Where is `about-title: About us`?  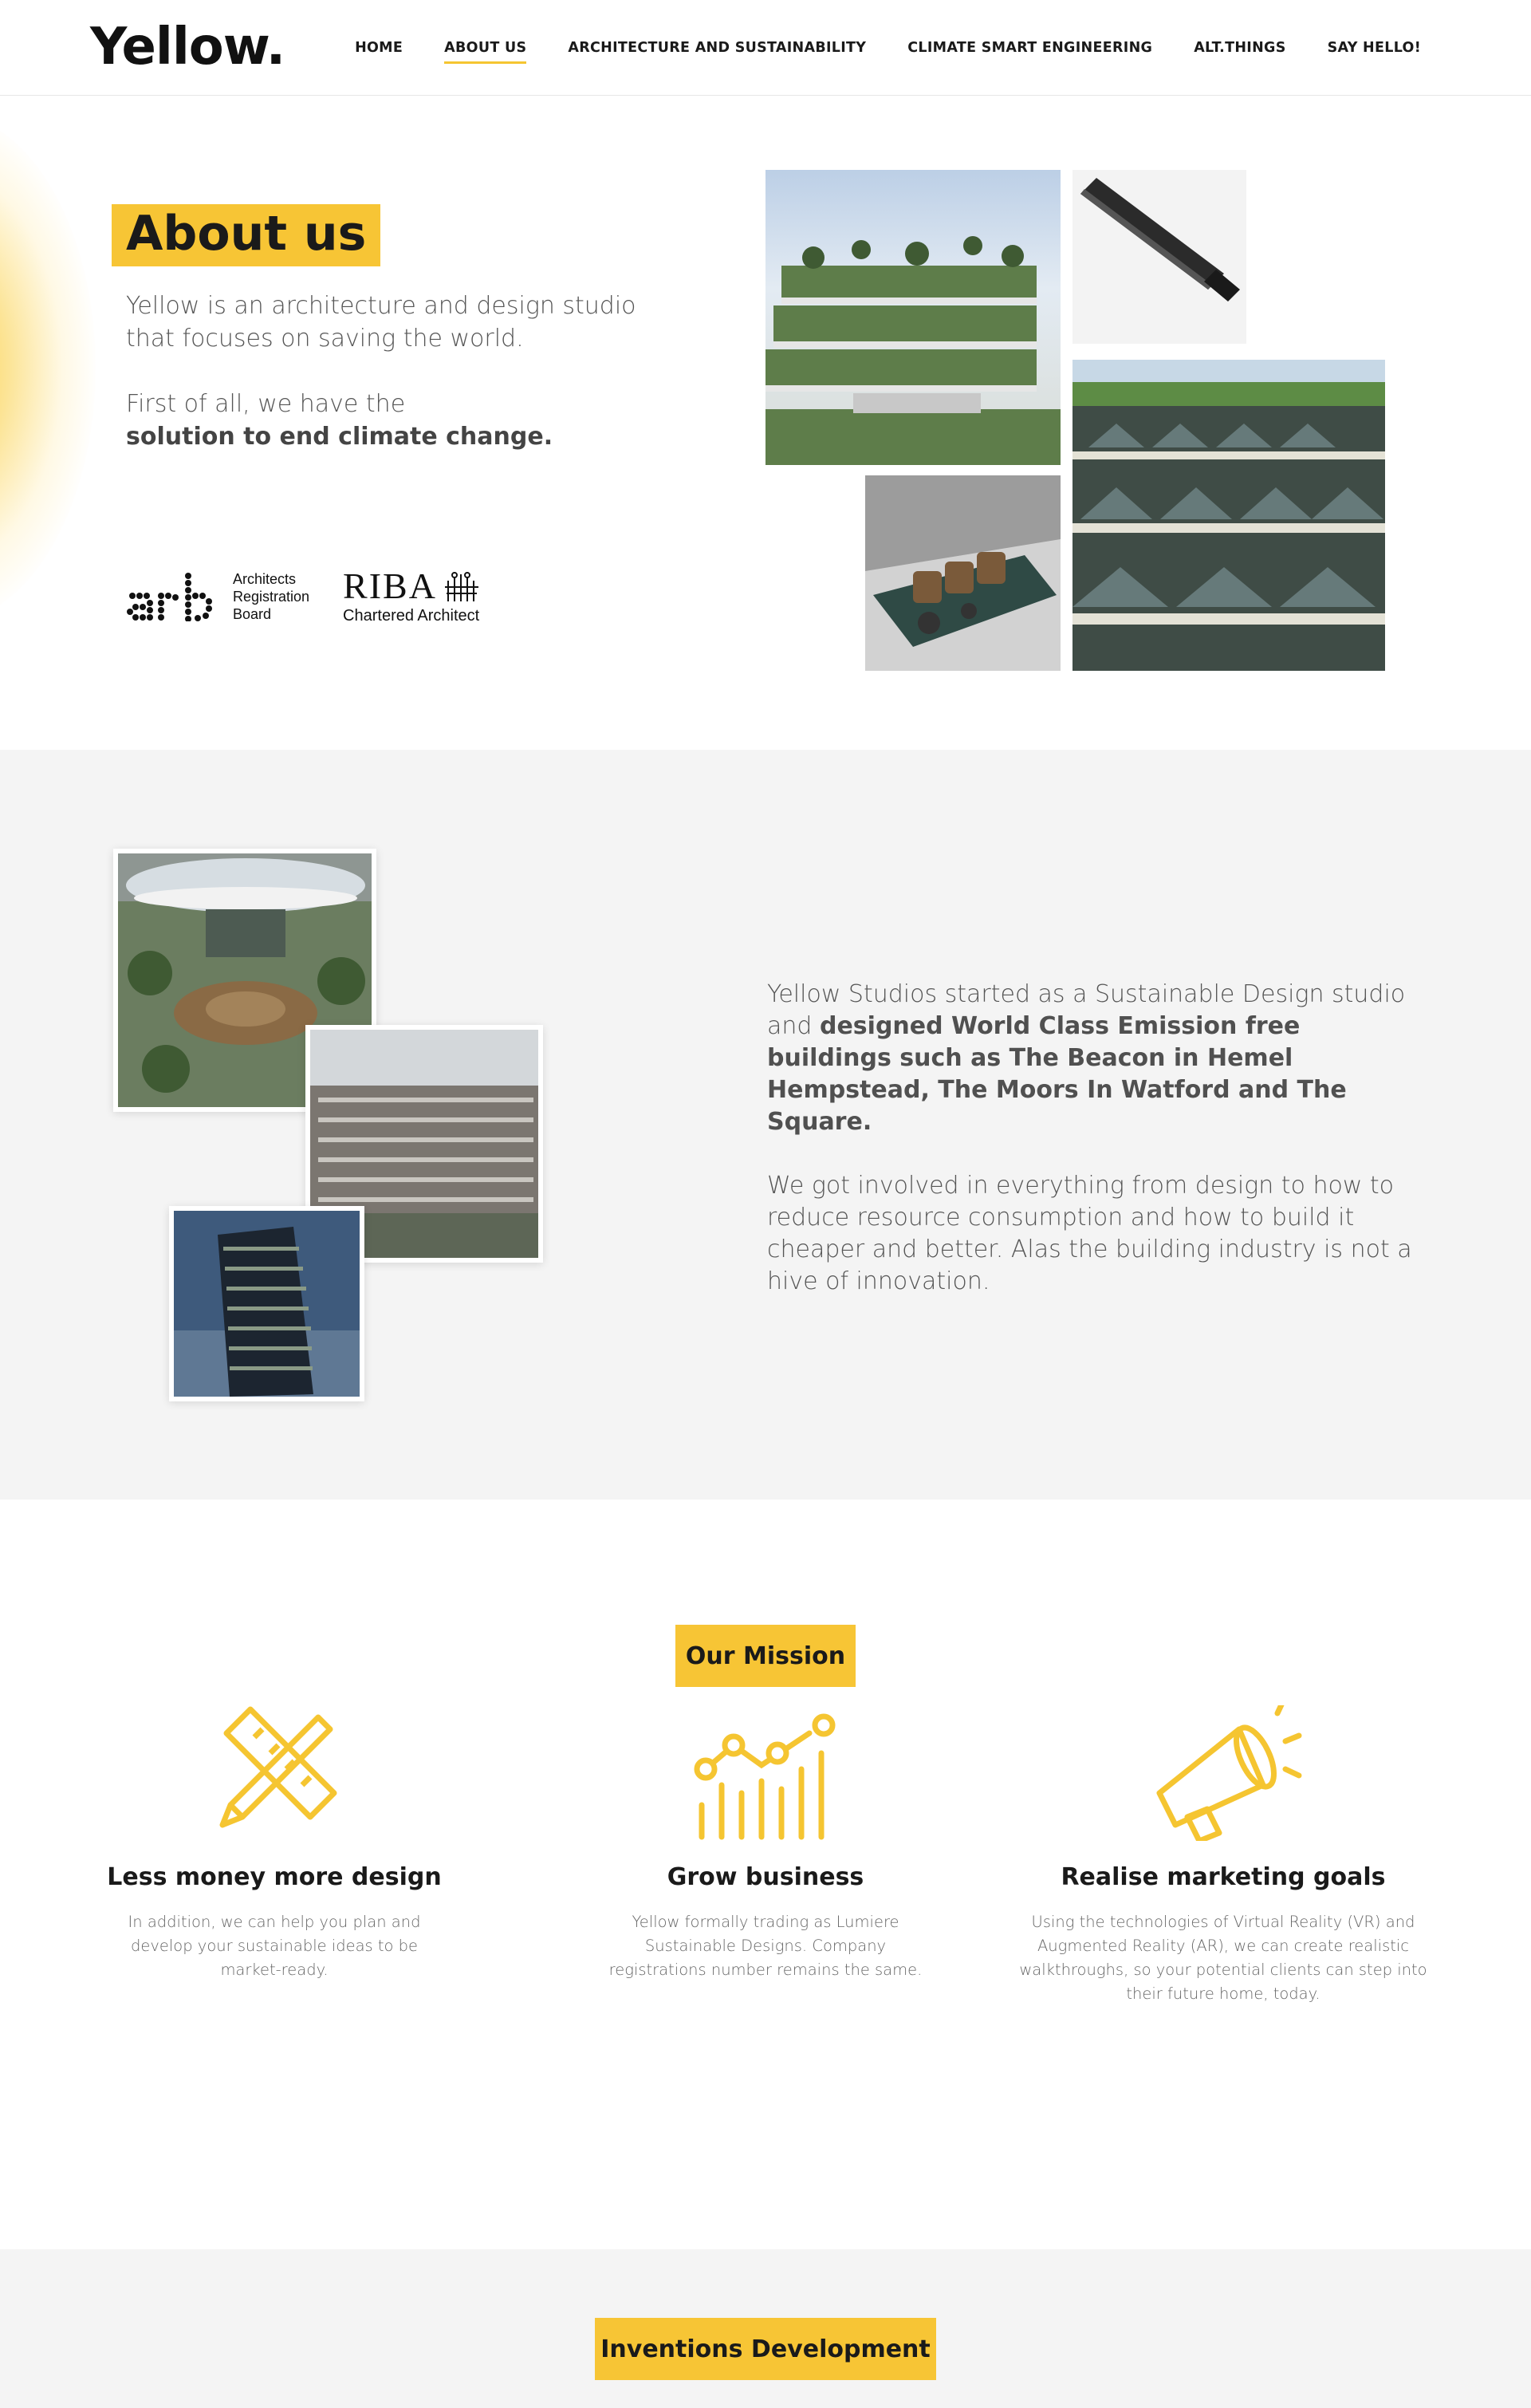 about-title: About us is located at coordinates (246, 235).